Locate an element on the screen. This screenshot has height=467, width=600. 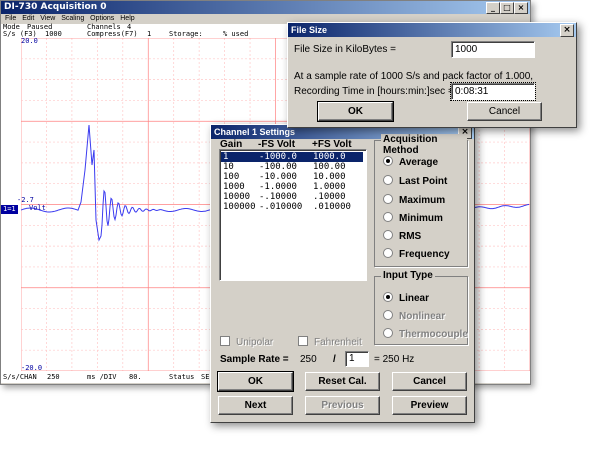
gain-row: 1 -1000.0 1000.0 is located at coordinates (292, 157).